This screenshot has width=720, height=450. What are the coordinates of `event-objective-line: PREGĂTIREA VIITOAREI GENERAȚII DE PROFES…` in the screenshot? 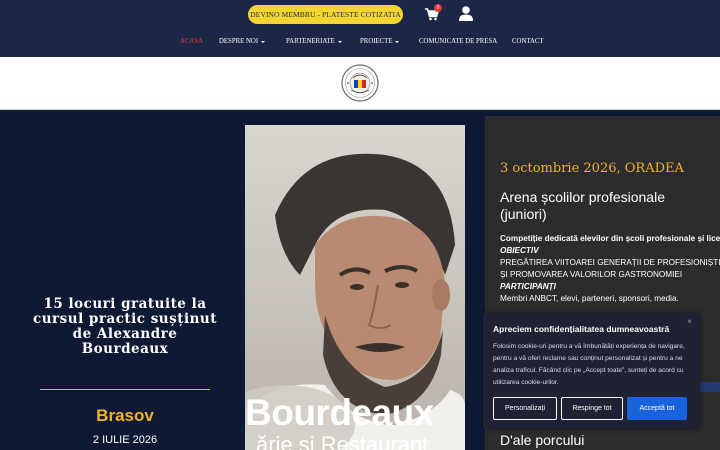 It's located at (610, 262).